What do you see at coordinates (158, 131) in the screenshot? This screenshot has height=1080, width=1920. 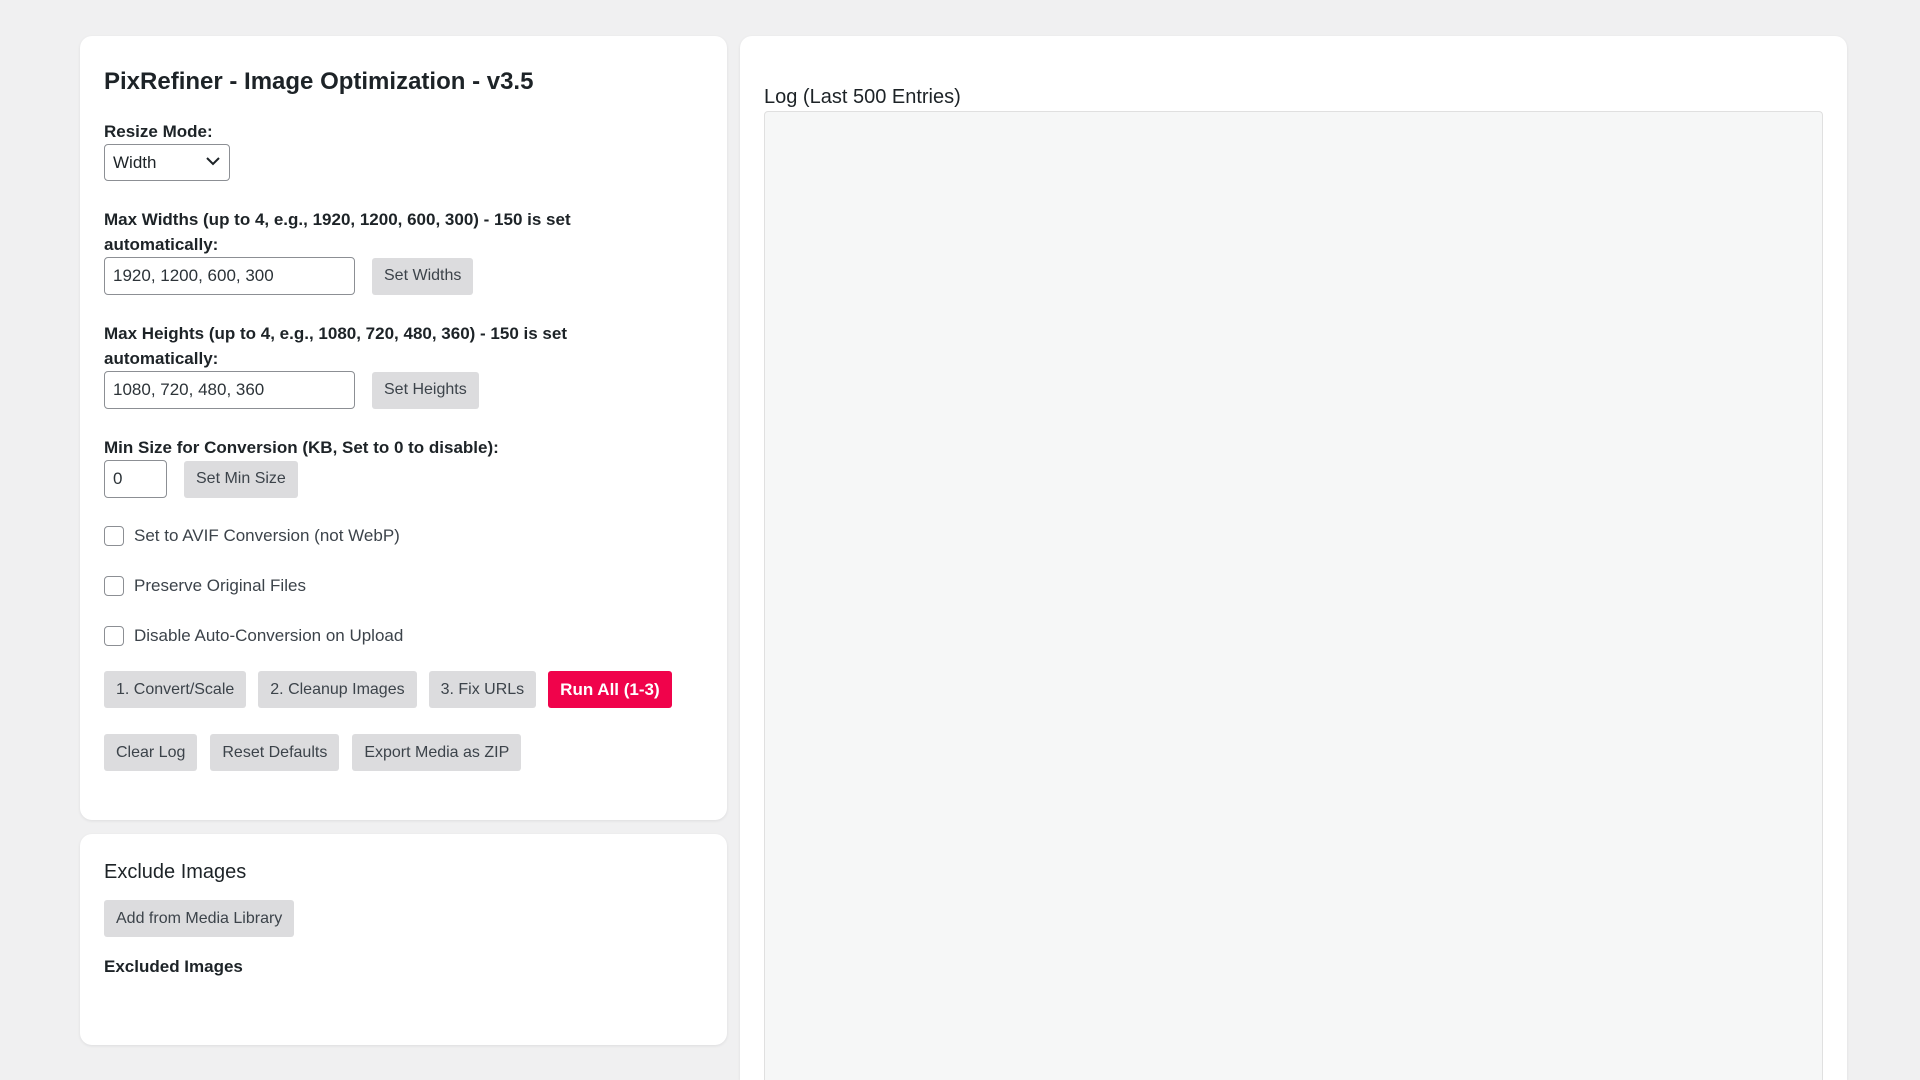 I see `resize-mode-label: Resize Mode:` at bounding box center [158, 131].